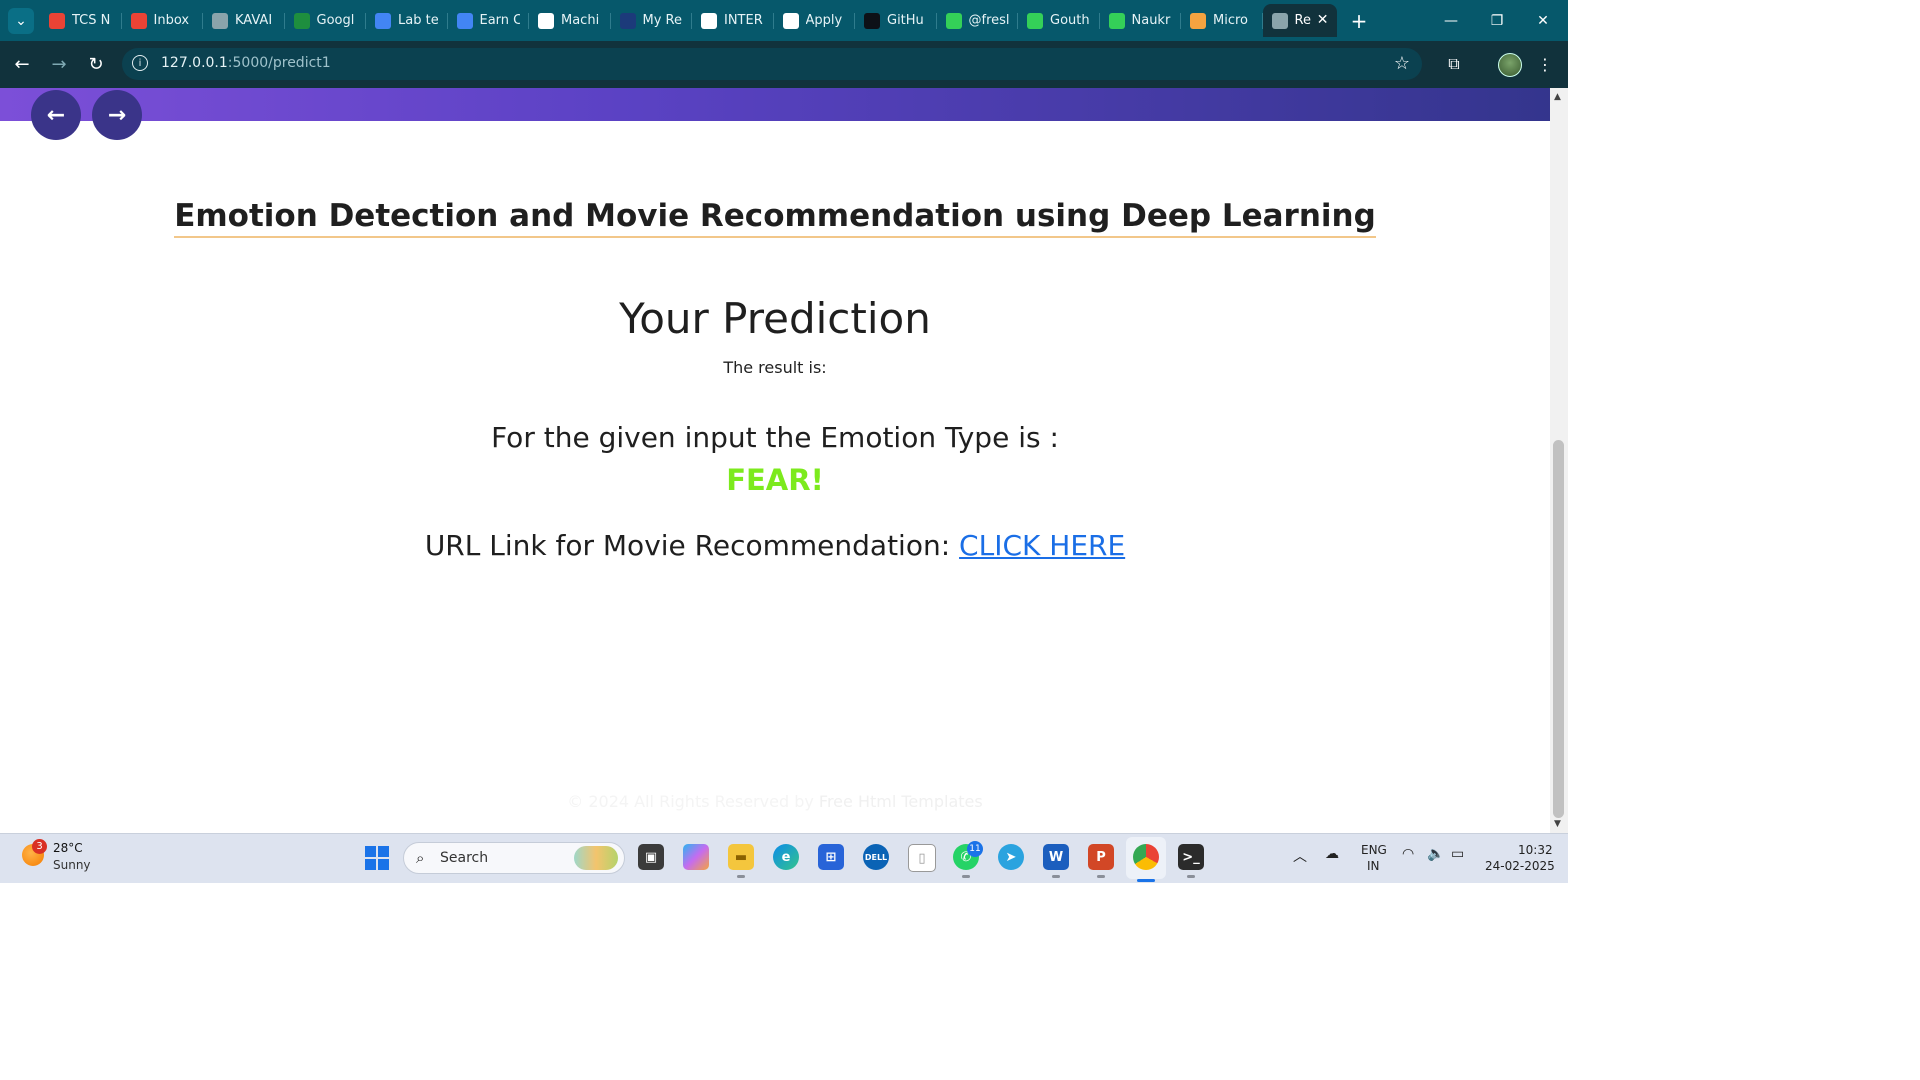 The image size is (1920, 1080). I want to click on browser-tab: GitHu, so click(896, 20).